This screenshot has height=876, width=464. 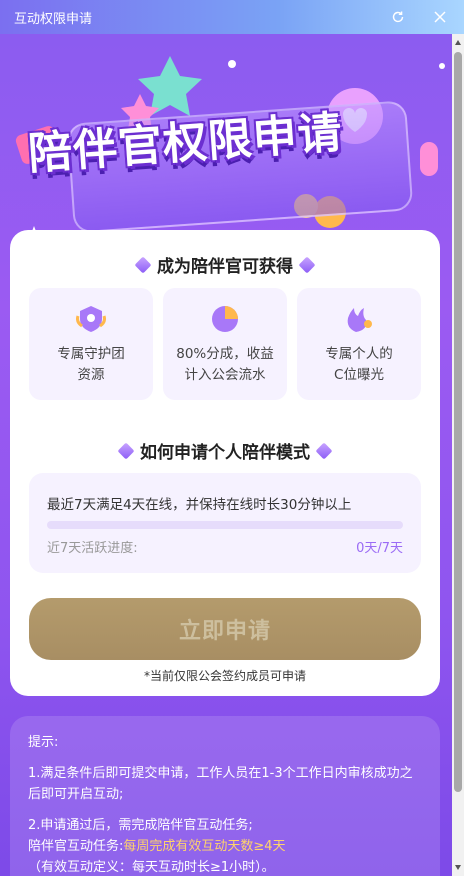 I want to click on tips-item-2-line3: （有效互动定义：每天互动时长≥1小时）。, so click(x=151, y=867).